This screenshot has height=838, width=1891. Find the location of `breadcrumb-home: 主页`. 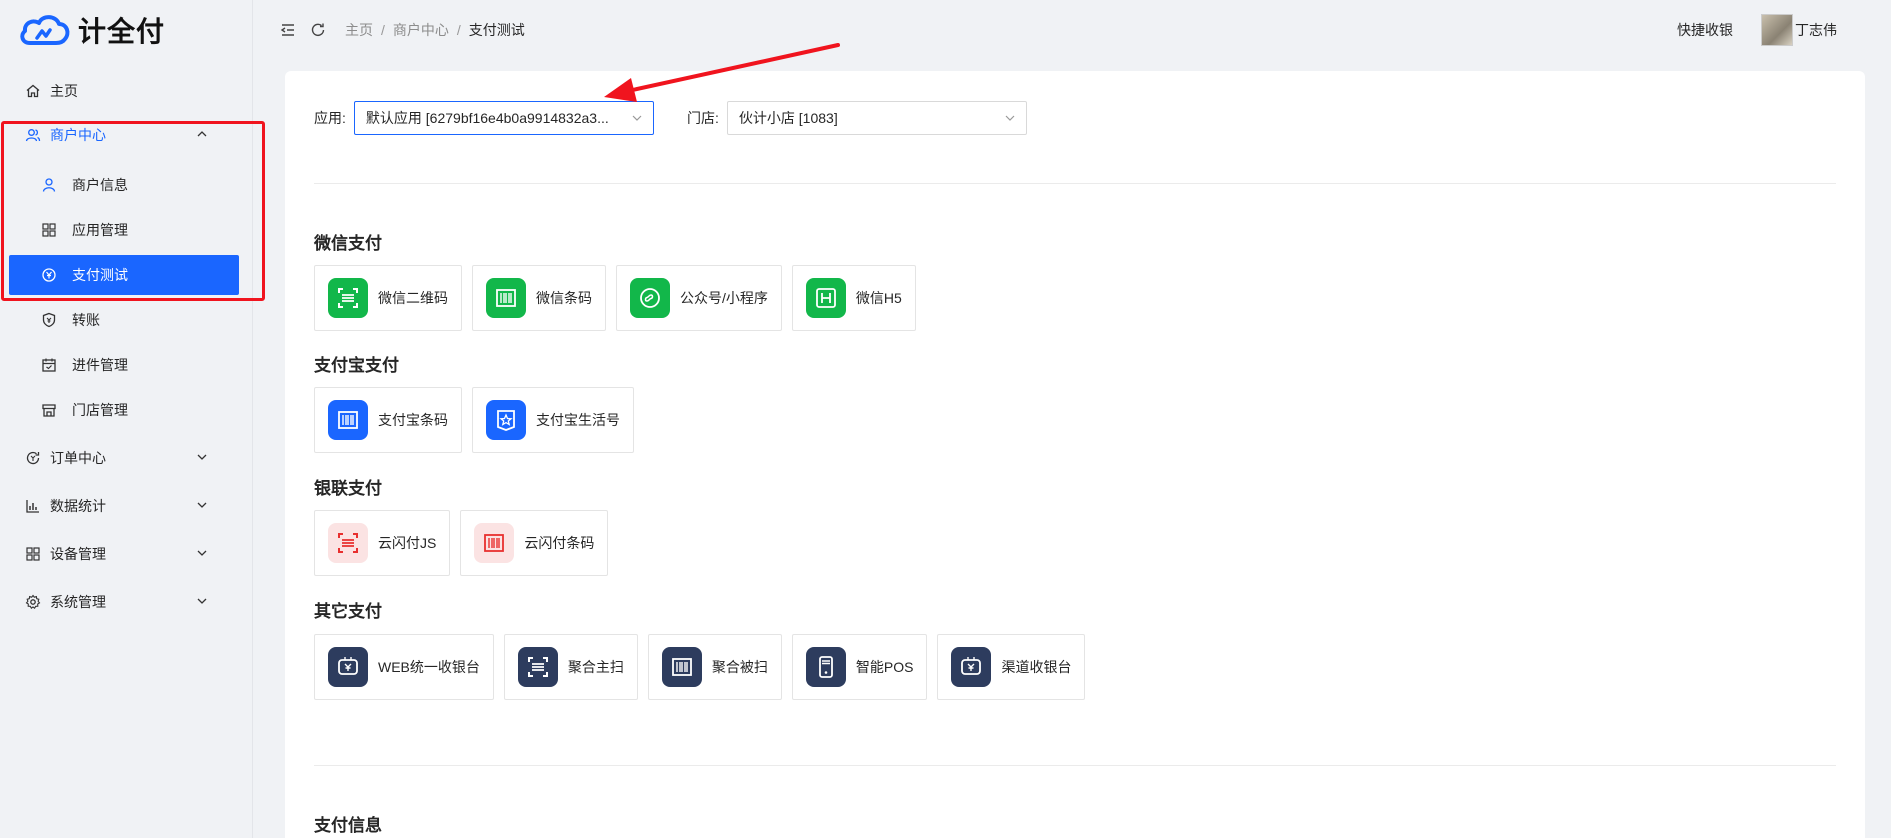

breadcrumb-home: 主页 is located at coordinates (359, 30).